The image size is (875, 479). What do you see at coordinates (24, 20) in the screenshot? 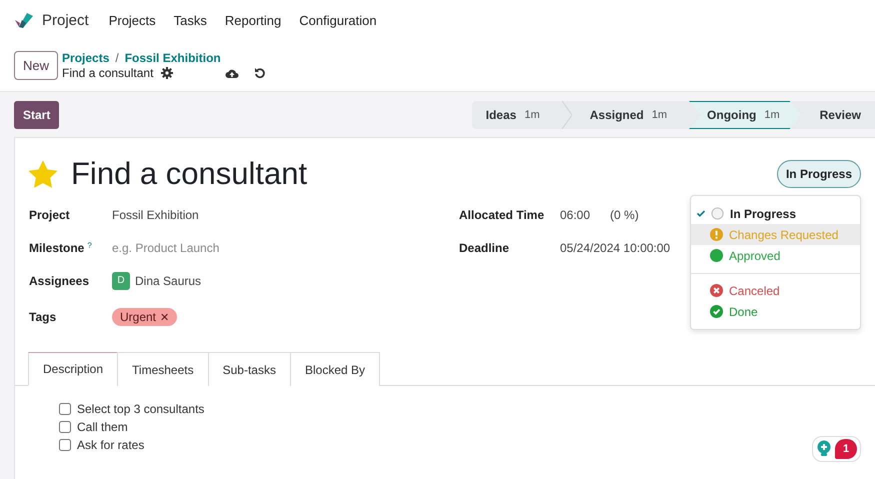
I see `app-logo-icon` at bounding box center [24, 20].